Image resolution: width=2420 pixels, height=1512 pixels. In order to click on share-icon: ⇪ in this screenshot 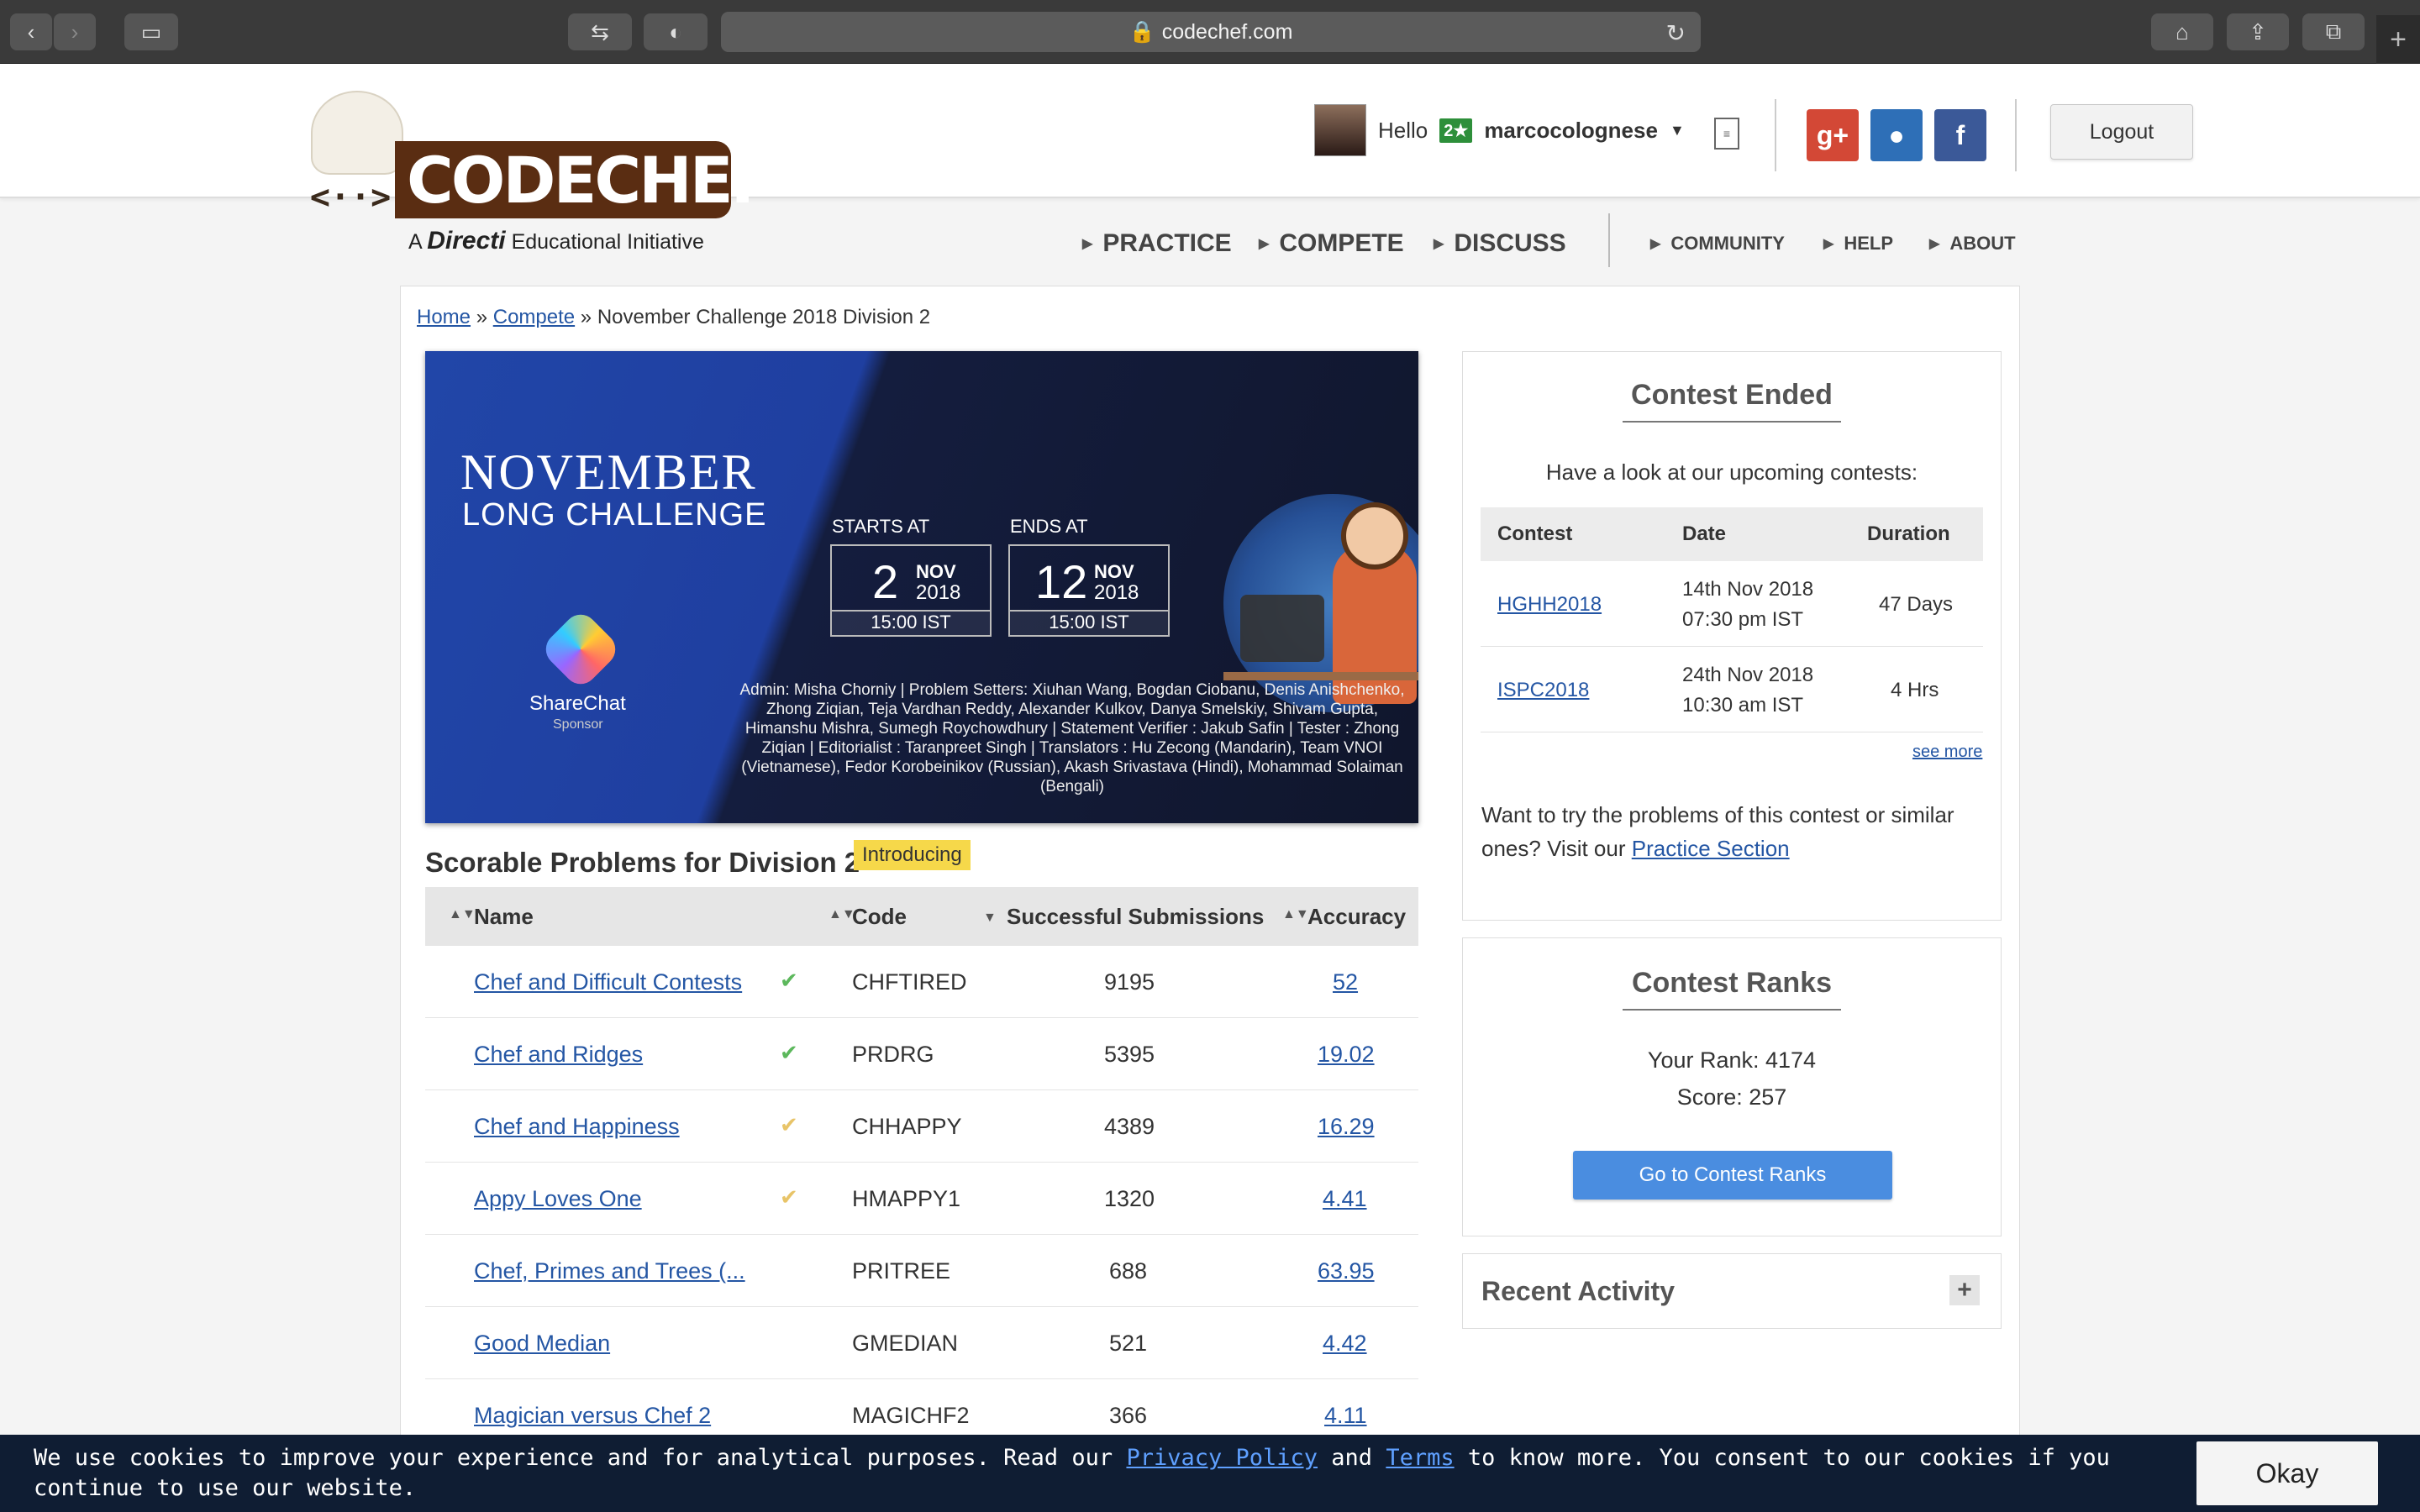, I will do `click(2258, 31)`.